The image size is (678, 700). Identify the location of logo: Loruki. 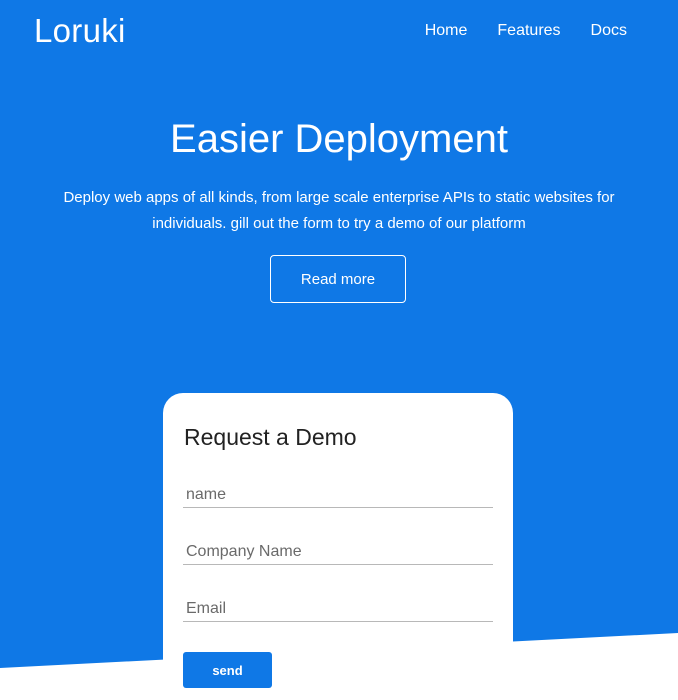
(80, 31).